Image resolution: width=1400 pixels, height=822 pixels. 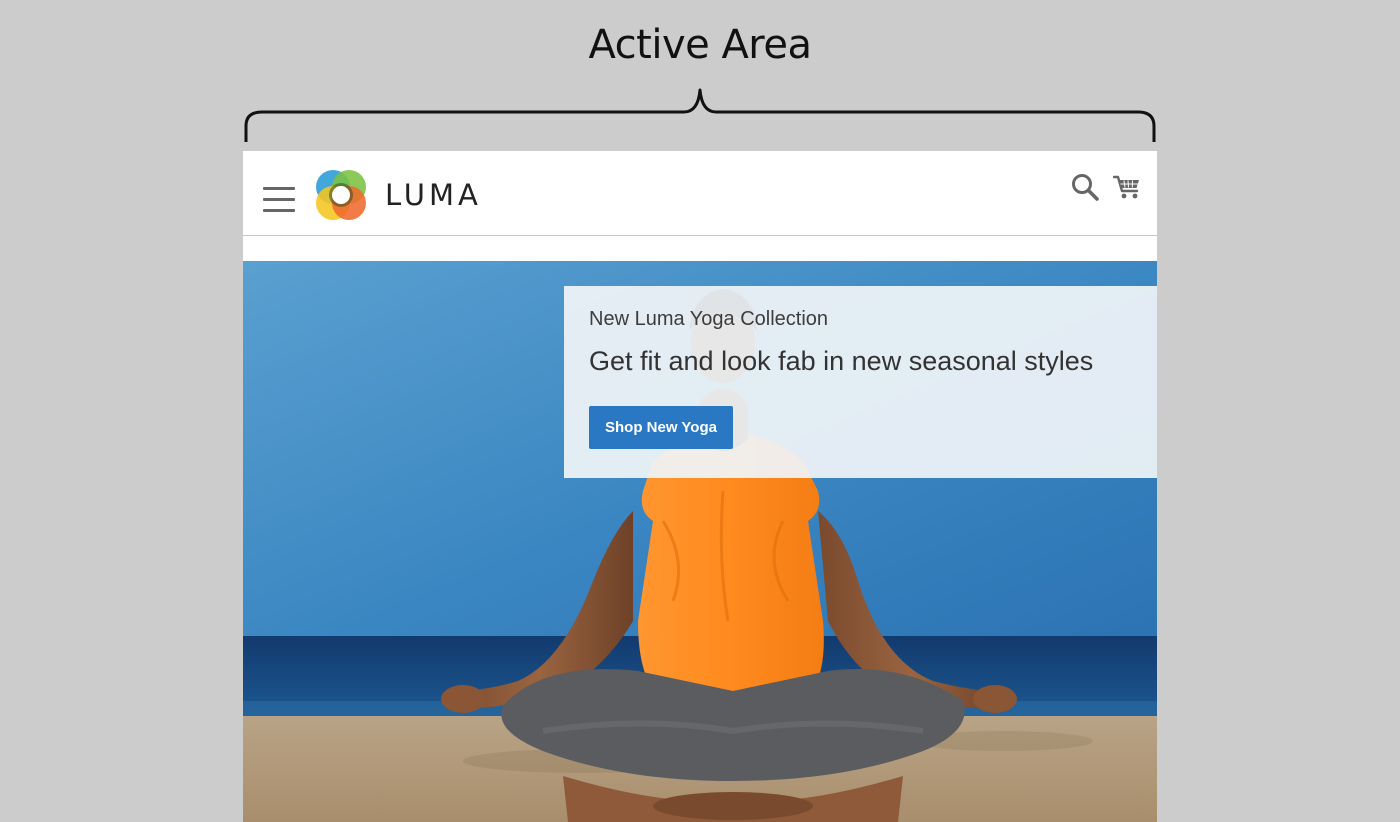 I want to click on shop-new-yoga-button: Shop New Yoga, so click(x=661, y=427).